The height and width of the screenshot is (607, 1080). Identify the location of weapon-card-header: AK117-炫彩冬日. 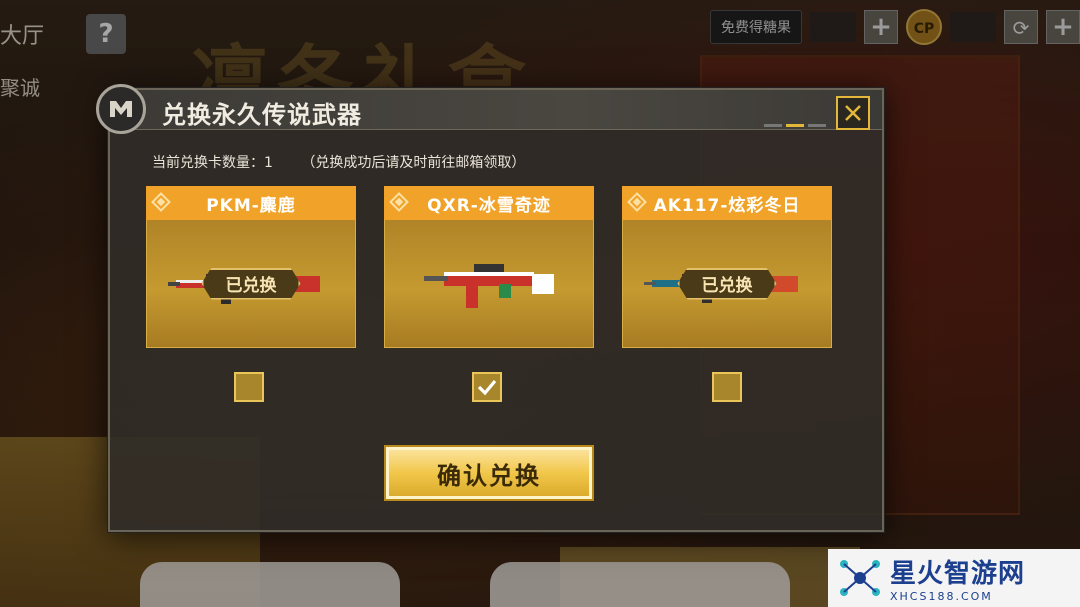
(727, 203).